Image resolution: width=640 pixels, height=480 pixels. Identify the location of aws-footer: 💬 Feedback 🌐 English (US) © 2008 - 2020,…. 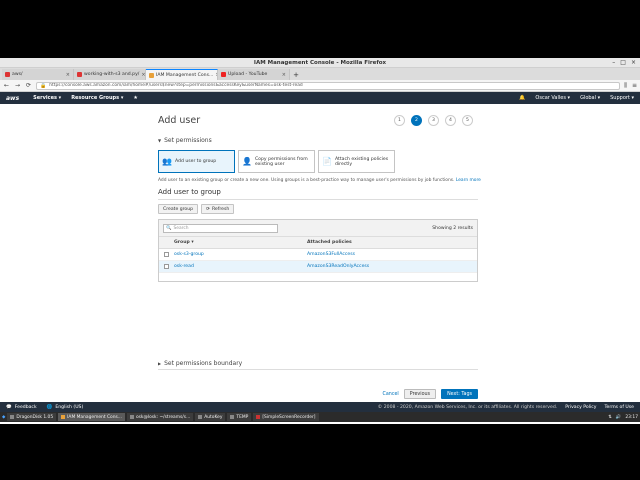
(320, 407).